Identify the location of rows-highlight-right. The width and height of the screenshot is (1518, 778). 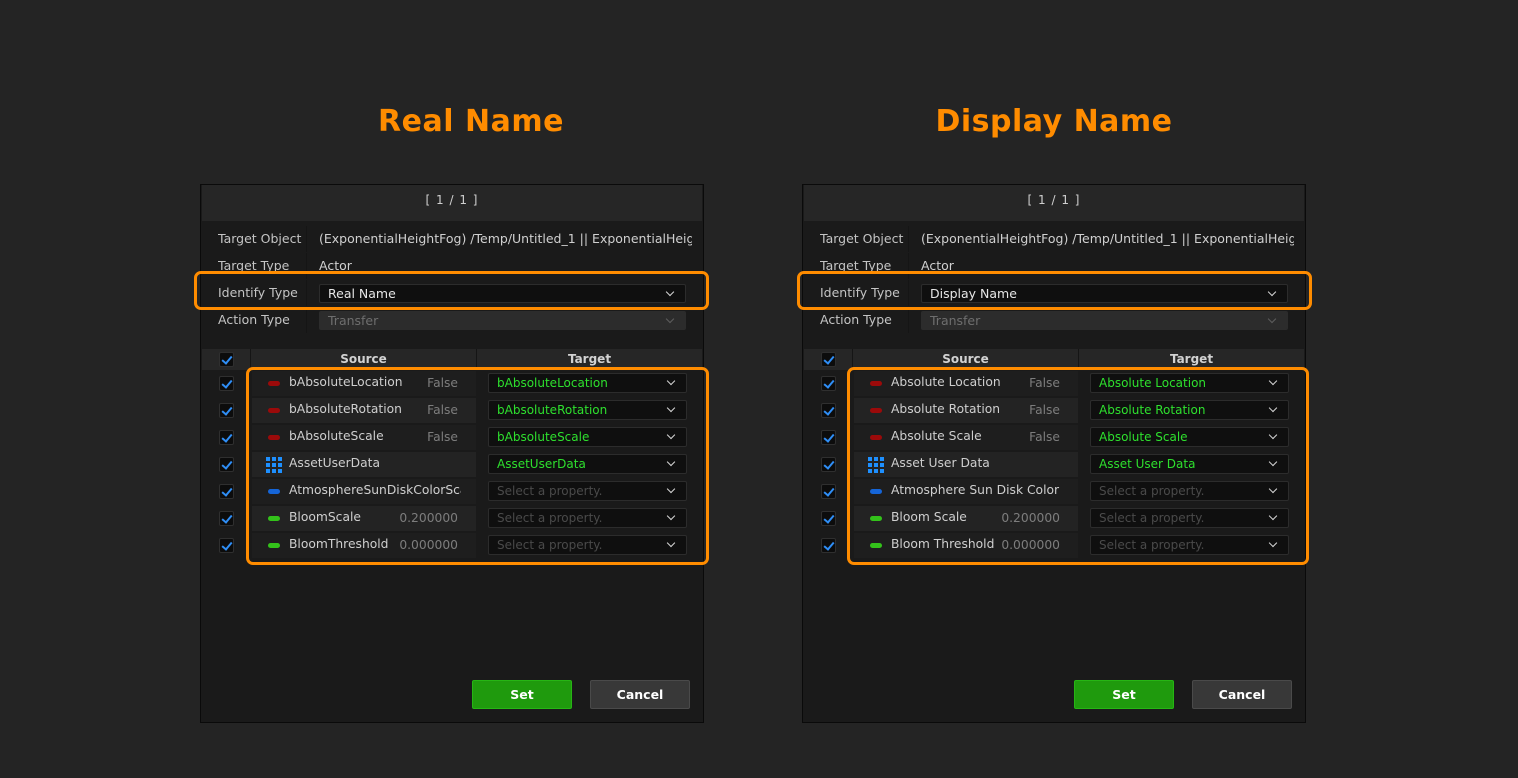
(1078, 466).